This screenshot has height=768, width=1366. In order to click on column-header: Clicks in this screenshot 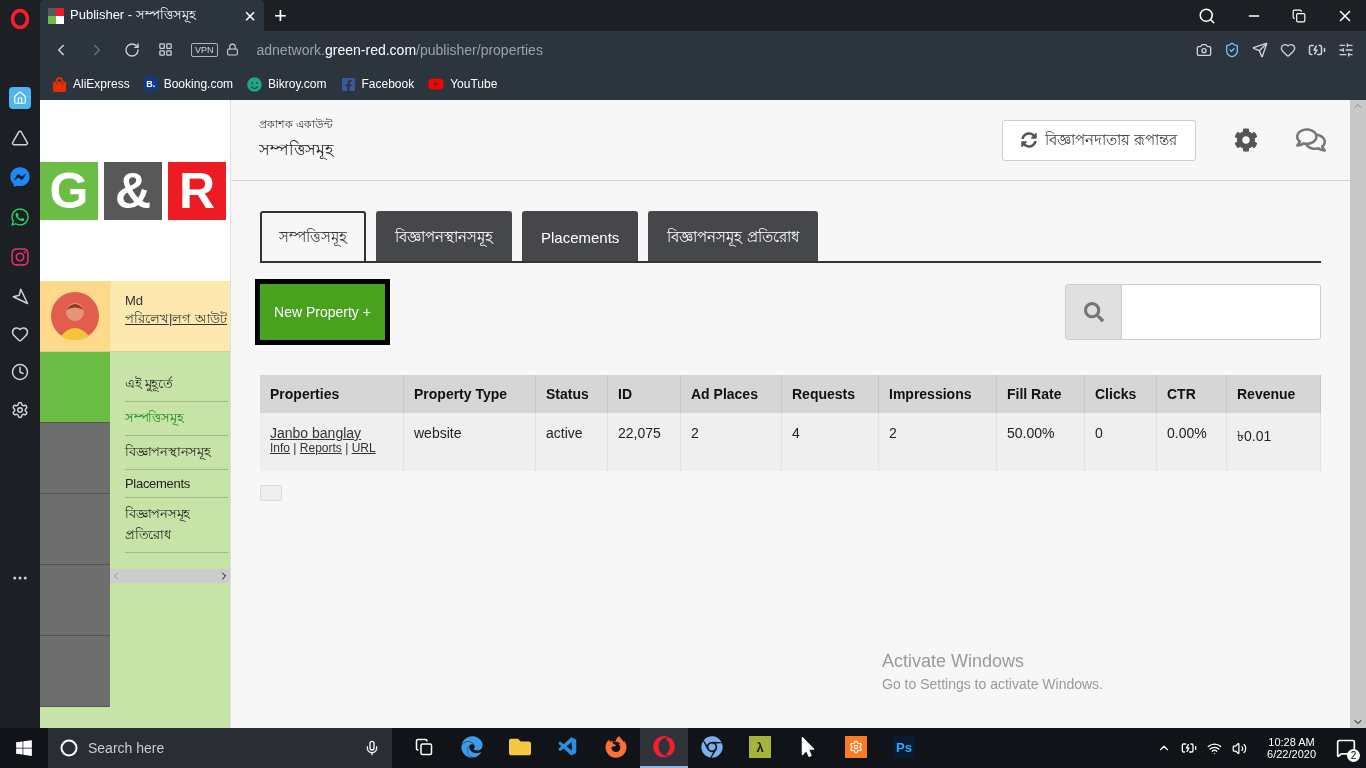, I will do `click(1121, 394)`.